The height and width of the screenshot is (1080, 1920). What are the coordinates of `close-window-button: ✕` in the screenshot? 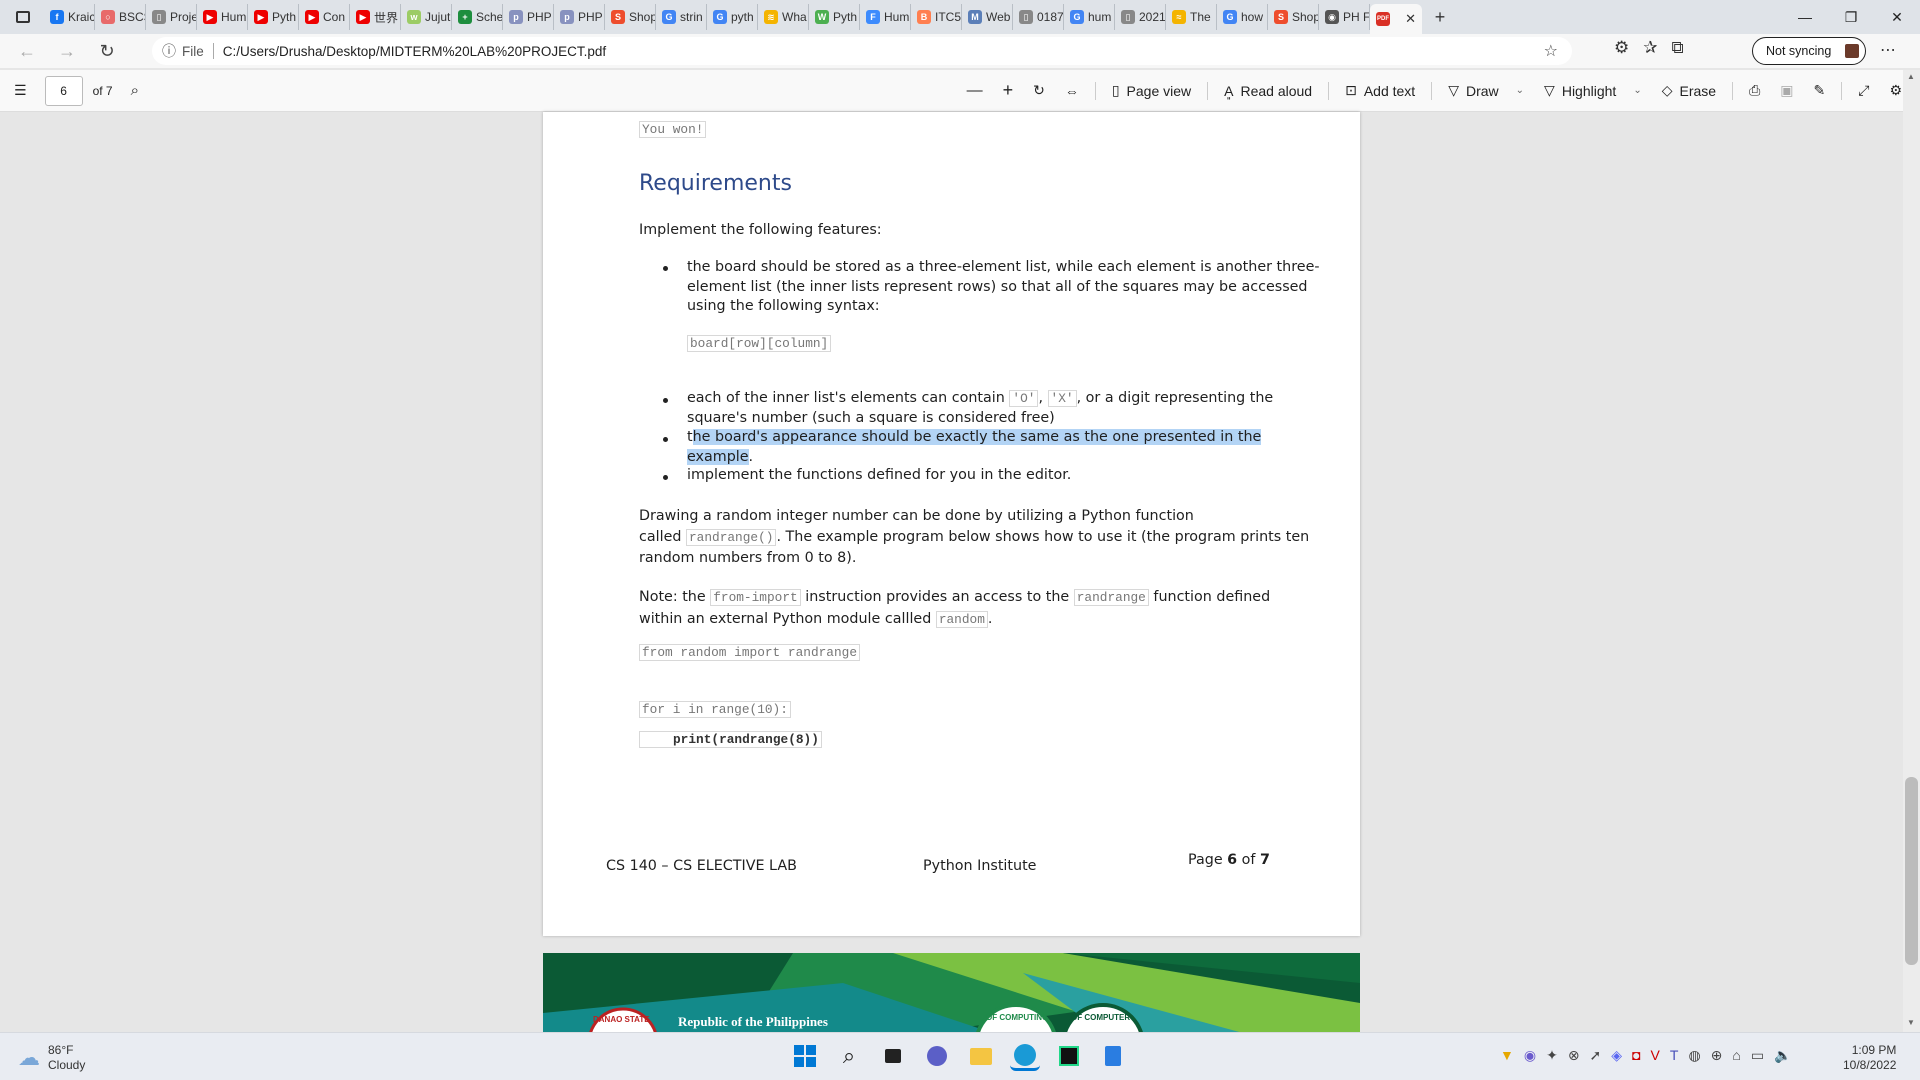 It's located at (1897, 17).